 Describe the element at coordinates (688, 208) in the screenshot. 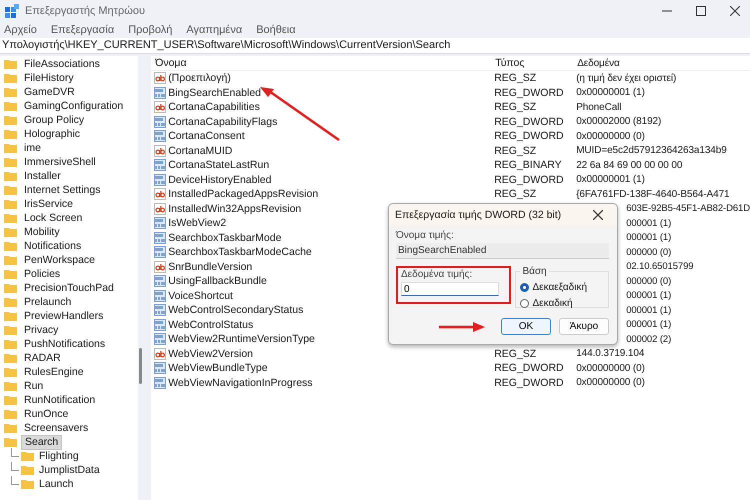

I see `value-data: 603E-92B5-45F1-AB82-D61D` at that location.